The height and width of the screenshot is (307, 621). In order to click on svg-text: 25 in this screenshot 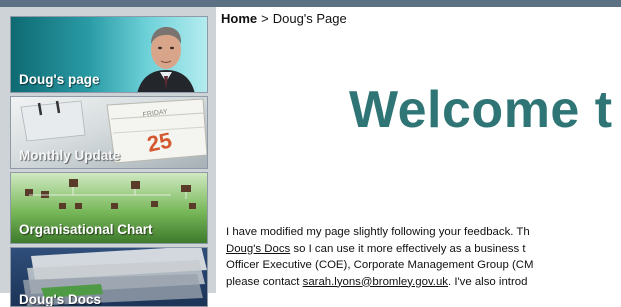, I will do `click(159, 142)`.